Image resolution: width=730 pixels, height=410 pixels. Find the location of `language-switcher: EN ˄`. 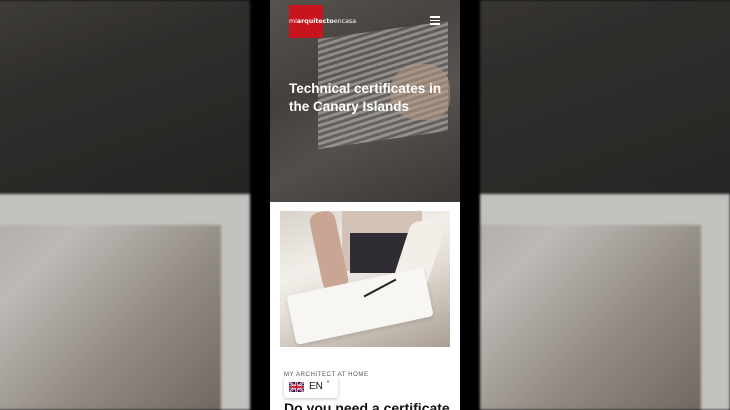

language-switcher: EN ˄ is located at coordinates (311, 387).